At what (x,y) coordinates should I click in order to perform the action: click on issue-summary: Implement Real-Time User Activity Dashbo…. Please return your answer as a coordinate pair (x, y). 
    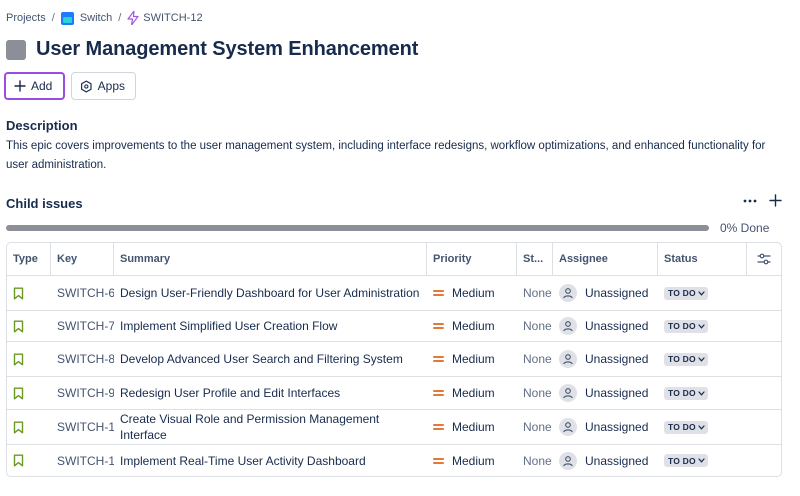
    Looking at the image, I should click on (270, 460).